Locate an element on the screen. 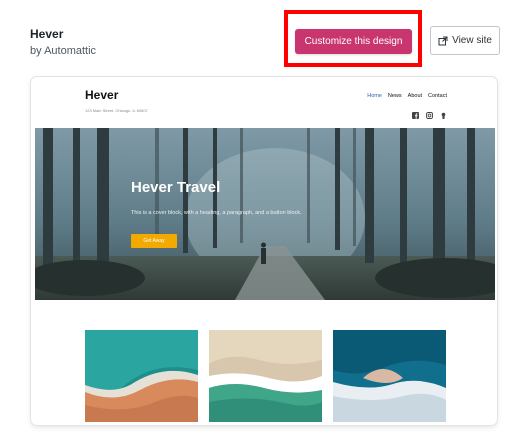 The image size is (510, 437). facebook-icon is located at coordinates (415, 112).